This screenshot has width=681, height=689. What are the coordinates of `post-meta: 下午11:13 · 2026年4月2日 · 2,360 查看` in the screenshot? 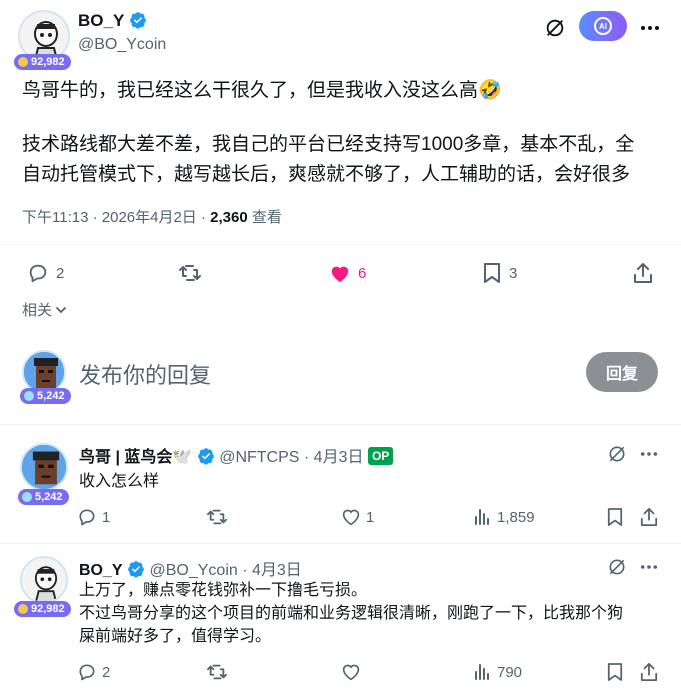 It's located at (152, 216).